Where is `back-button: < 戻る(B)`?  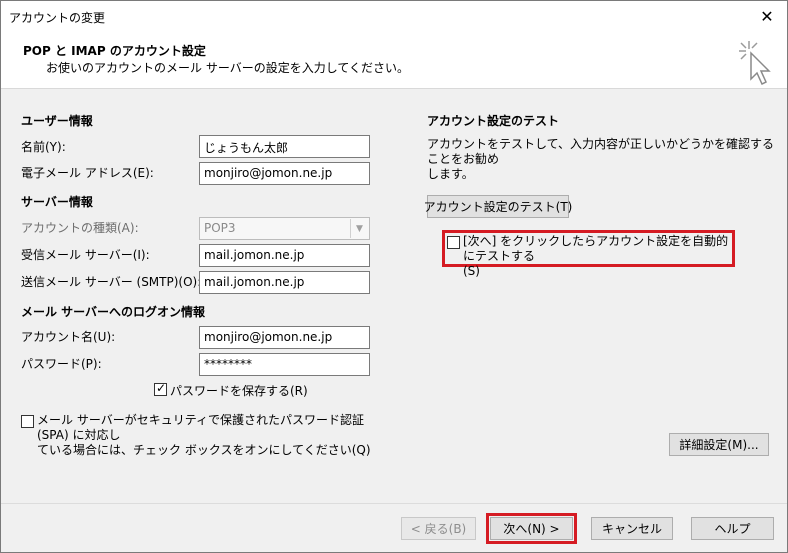 back-button: < 戻る(B) is located at coordinates (438, 528).